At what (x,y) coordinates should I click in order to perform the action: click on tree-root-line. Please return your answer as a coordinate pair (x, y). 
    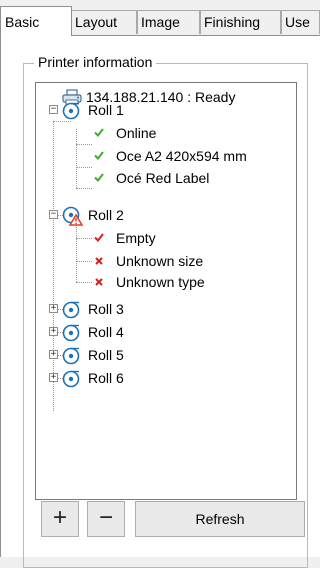
    Looking at the image, I should click on (53, 266).